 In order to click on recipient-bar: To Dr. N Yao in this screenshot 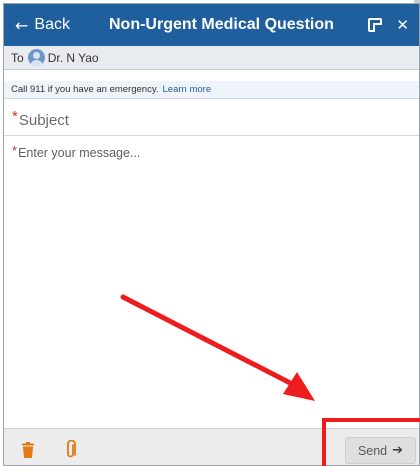, I will do `click(211, 58)`.